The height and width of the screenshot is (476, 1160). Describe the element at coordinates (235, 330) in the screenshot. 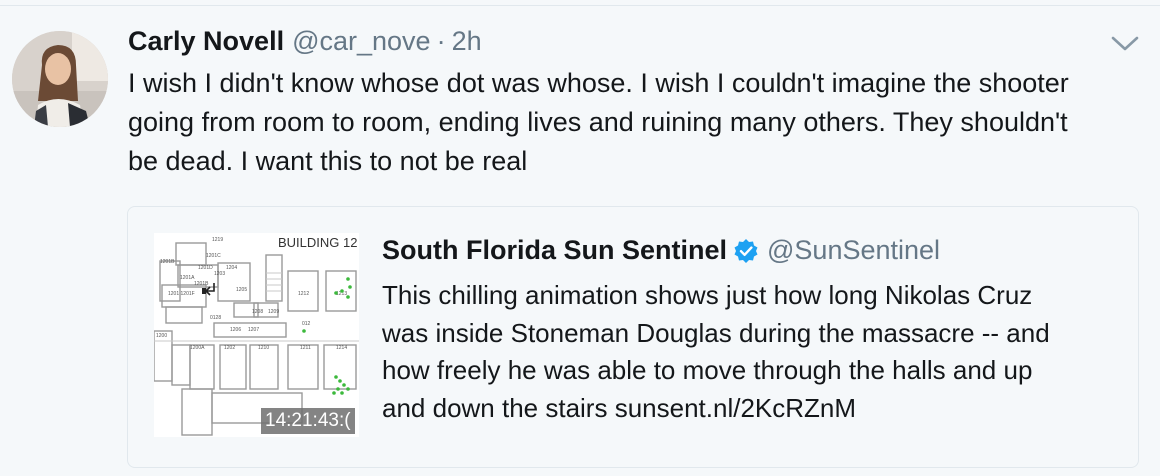

I see `svg-text: 1206` at that location.